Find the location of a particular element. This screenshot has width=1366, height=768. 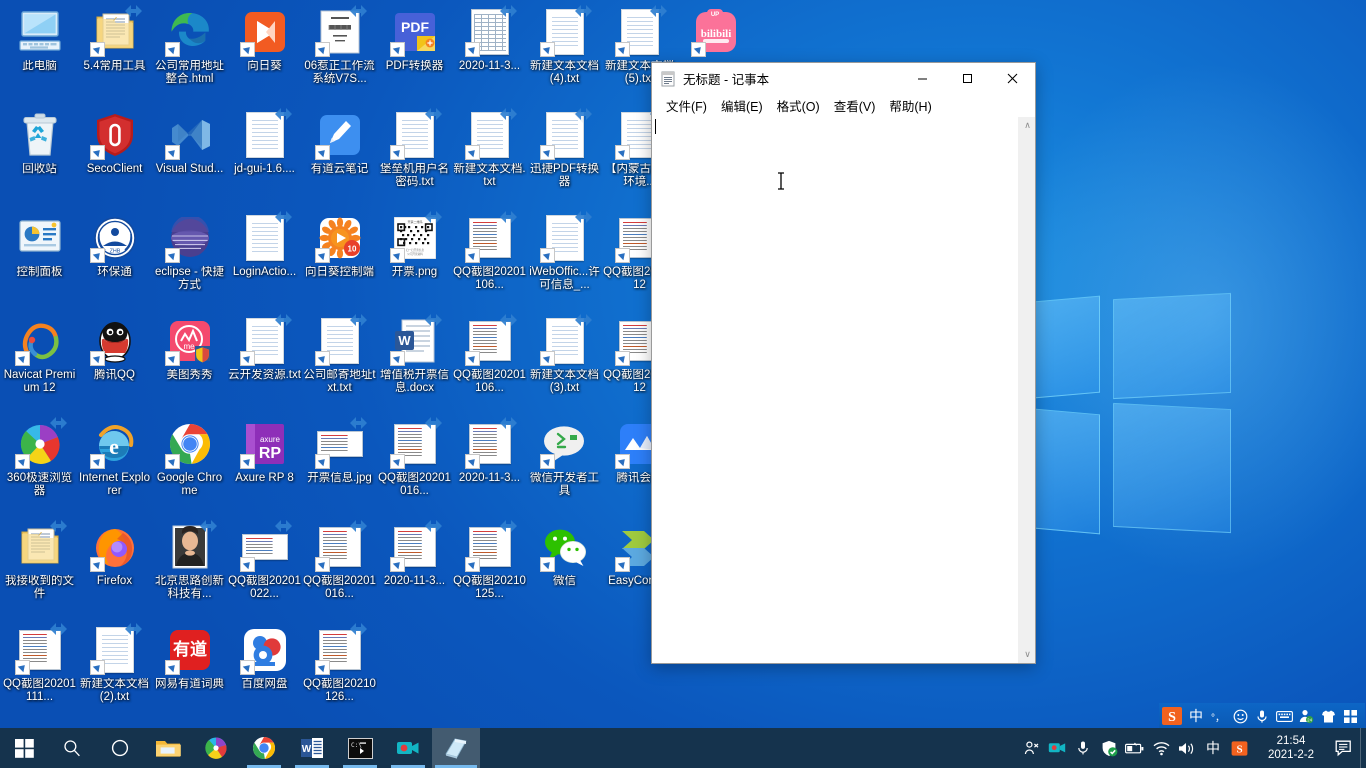

menu-format: 格式(O) is located at coordinates (798, 105).